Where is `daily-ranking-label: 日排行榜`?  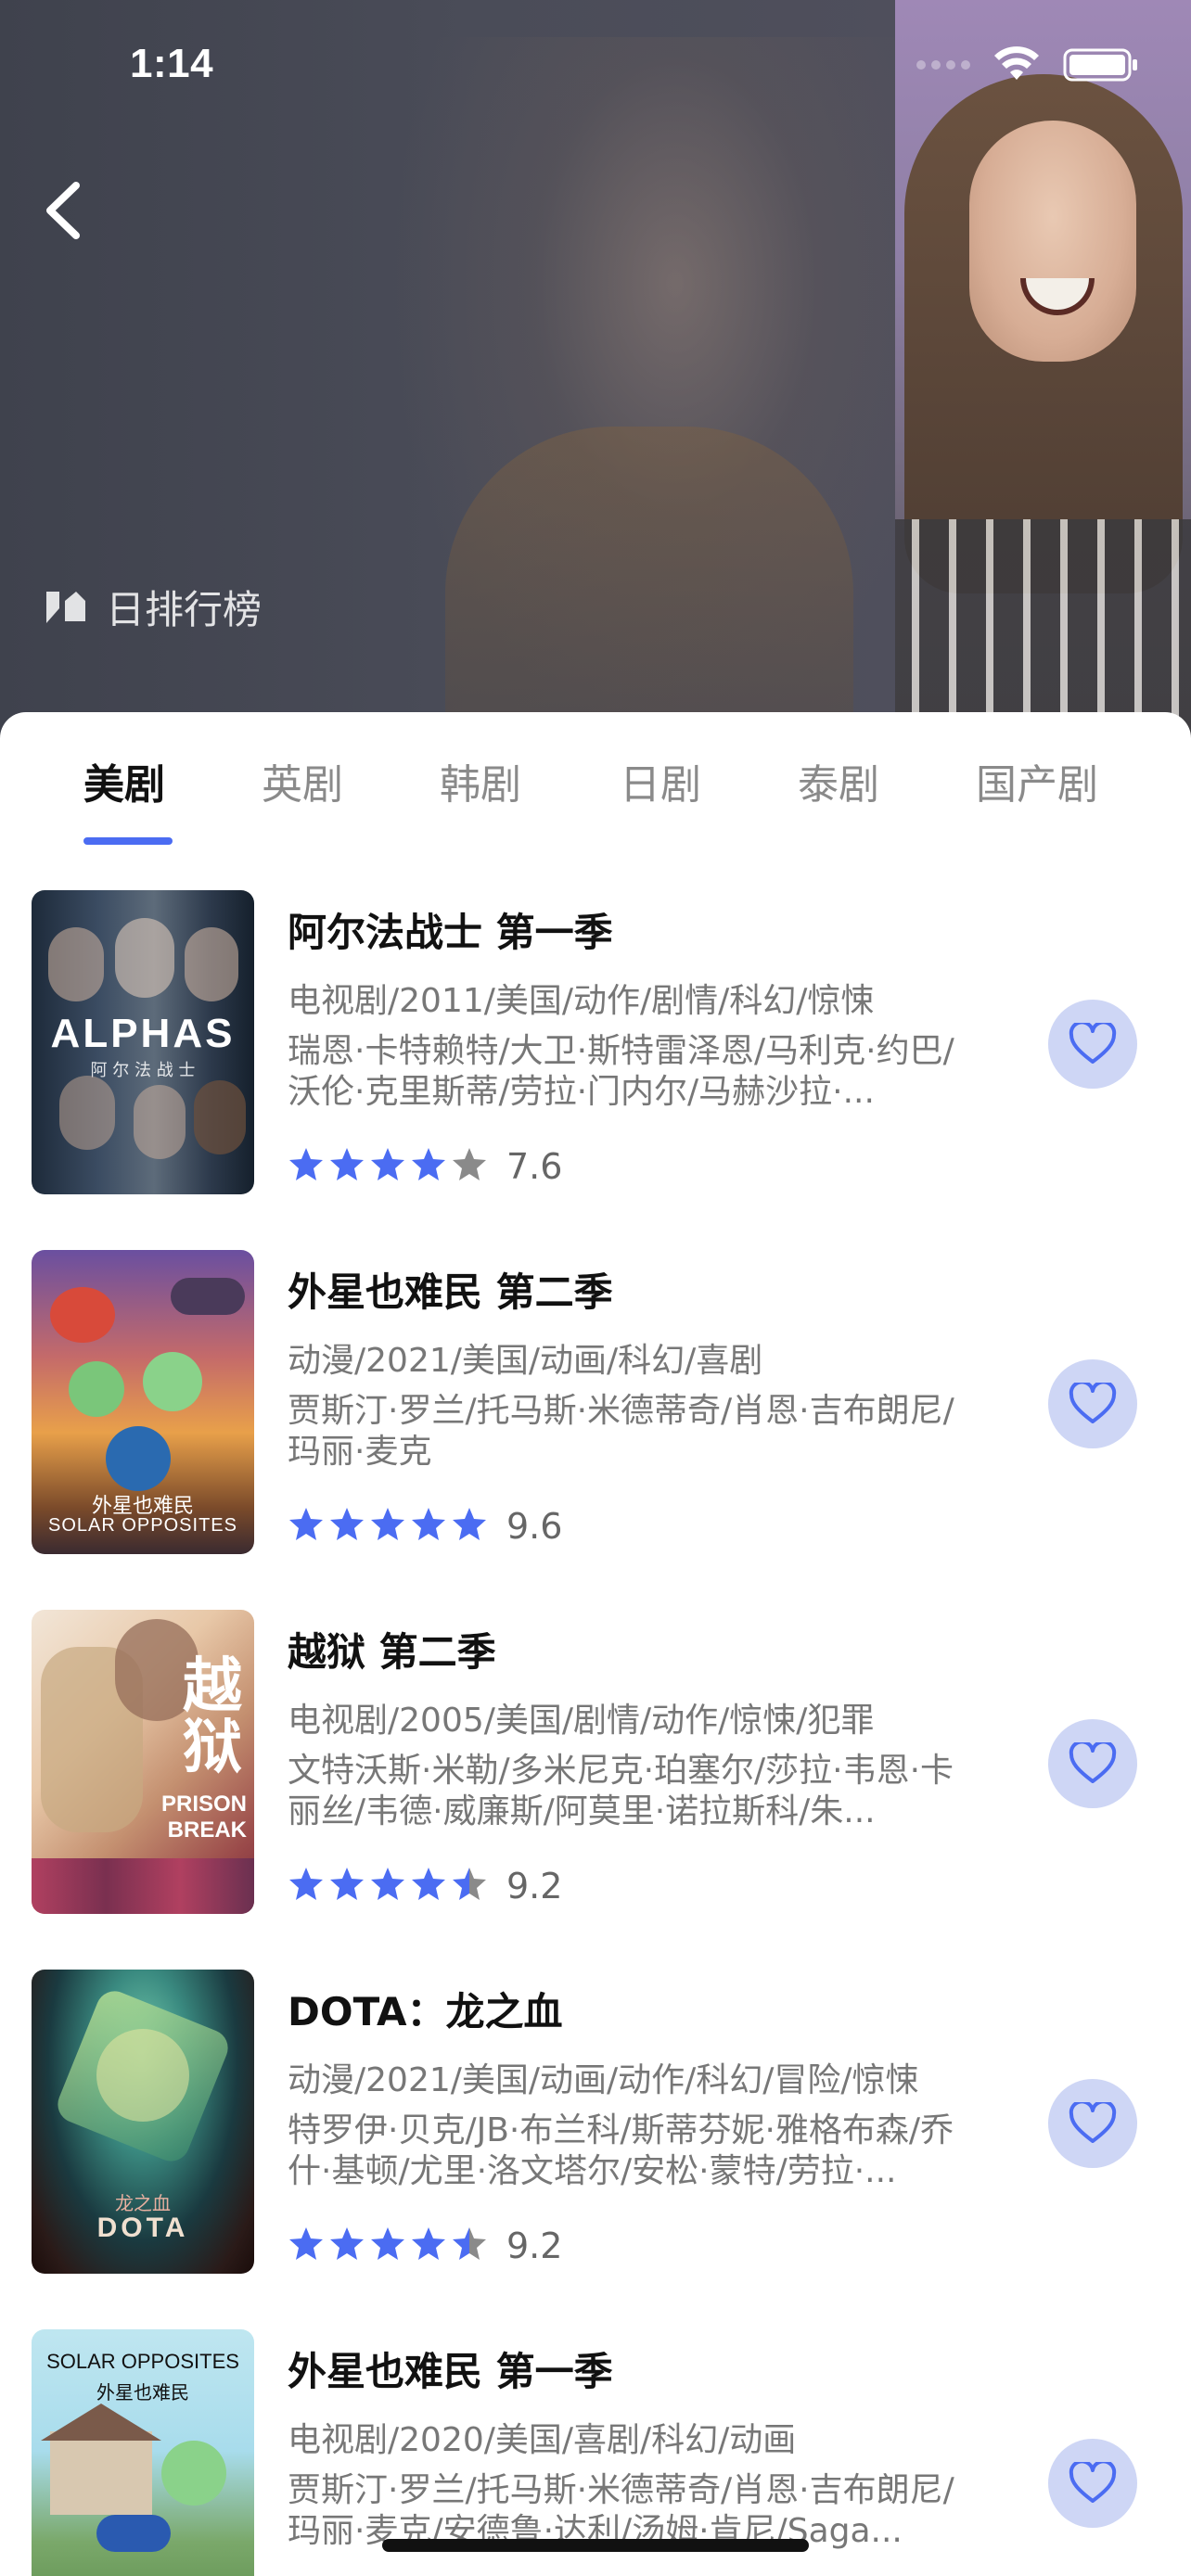 daily-ranking-label: 日排行榜 is located at coordinates (152, 607).